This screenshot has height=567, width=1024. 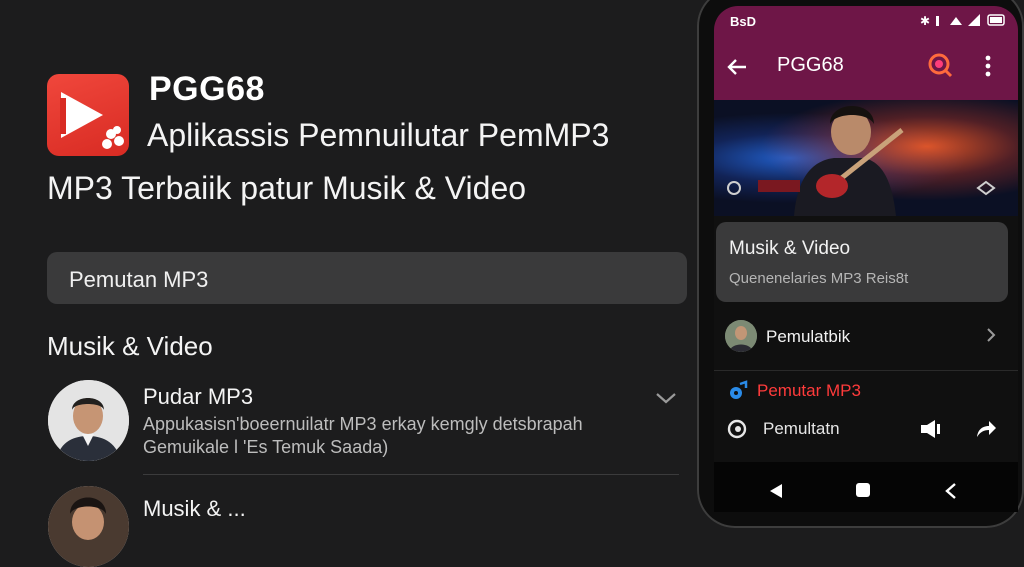 I want to click on section-heading: Musik & Video, so click(x=130, y=346).